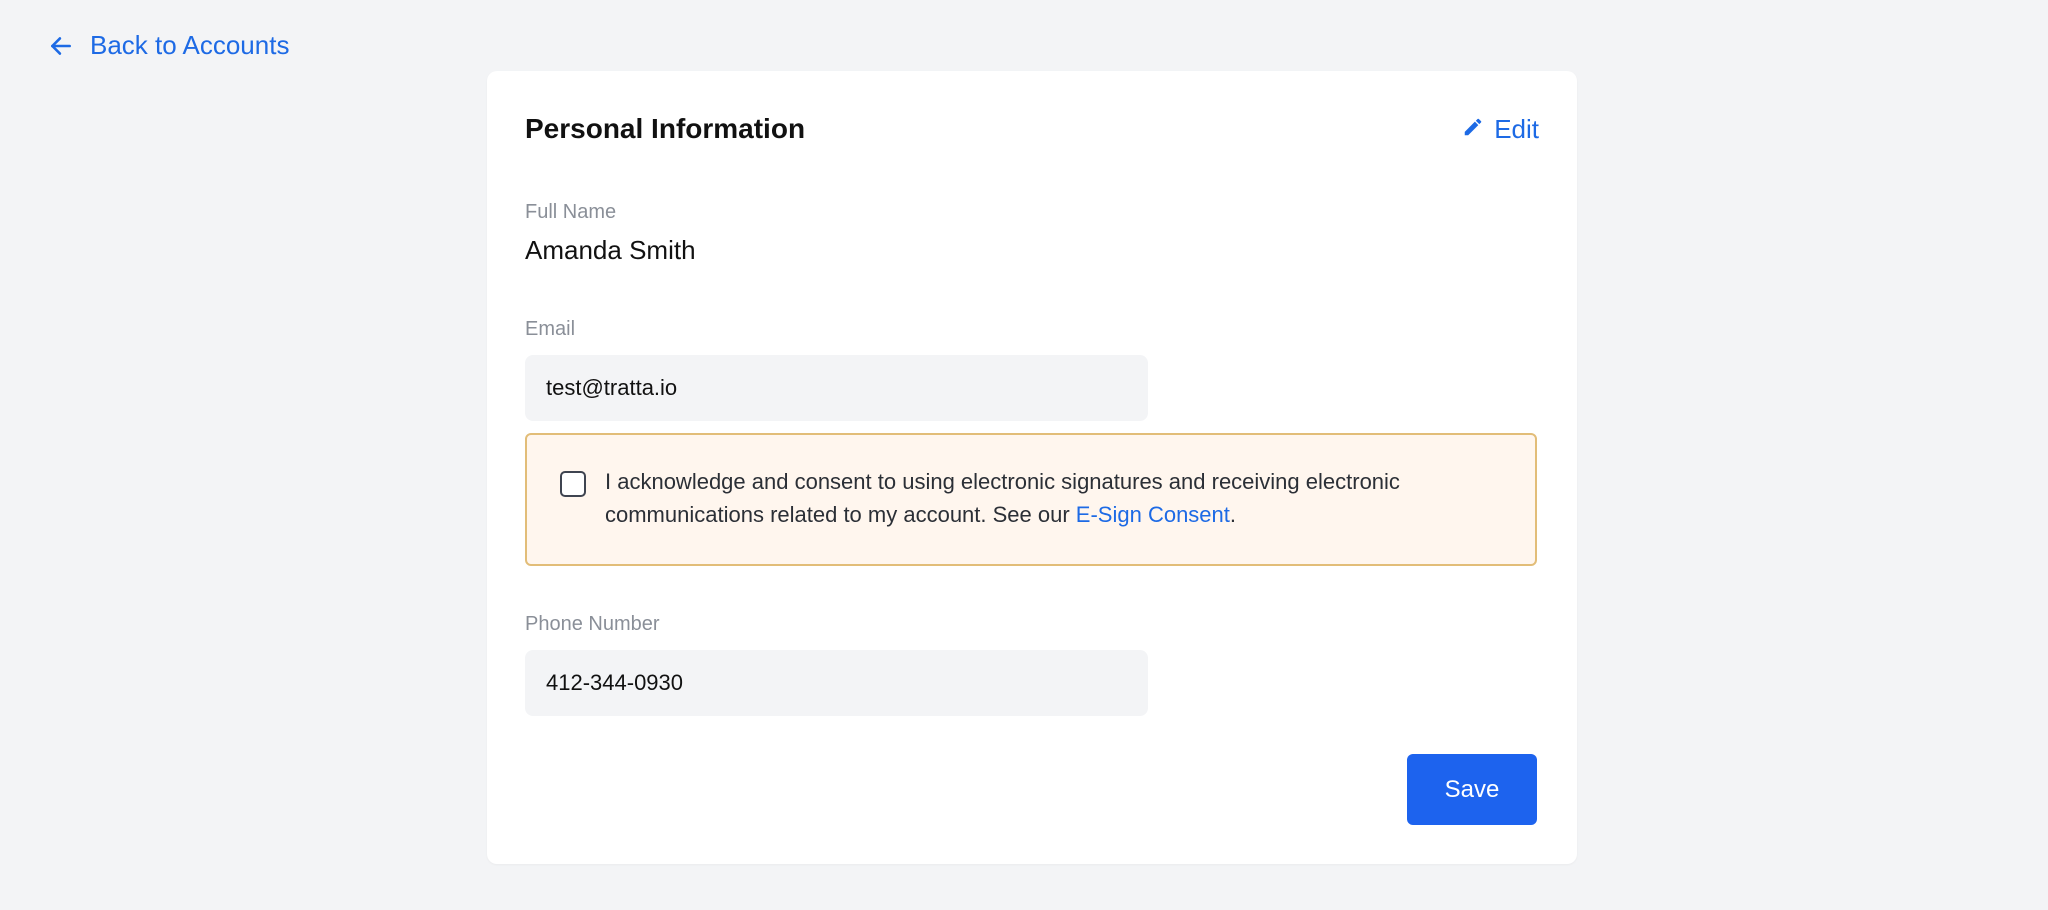 This screenshot has width=2048, height=910. I want to click on phone-number-label: Phone Number, so click(592, 624).